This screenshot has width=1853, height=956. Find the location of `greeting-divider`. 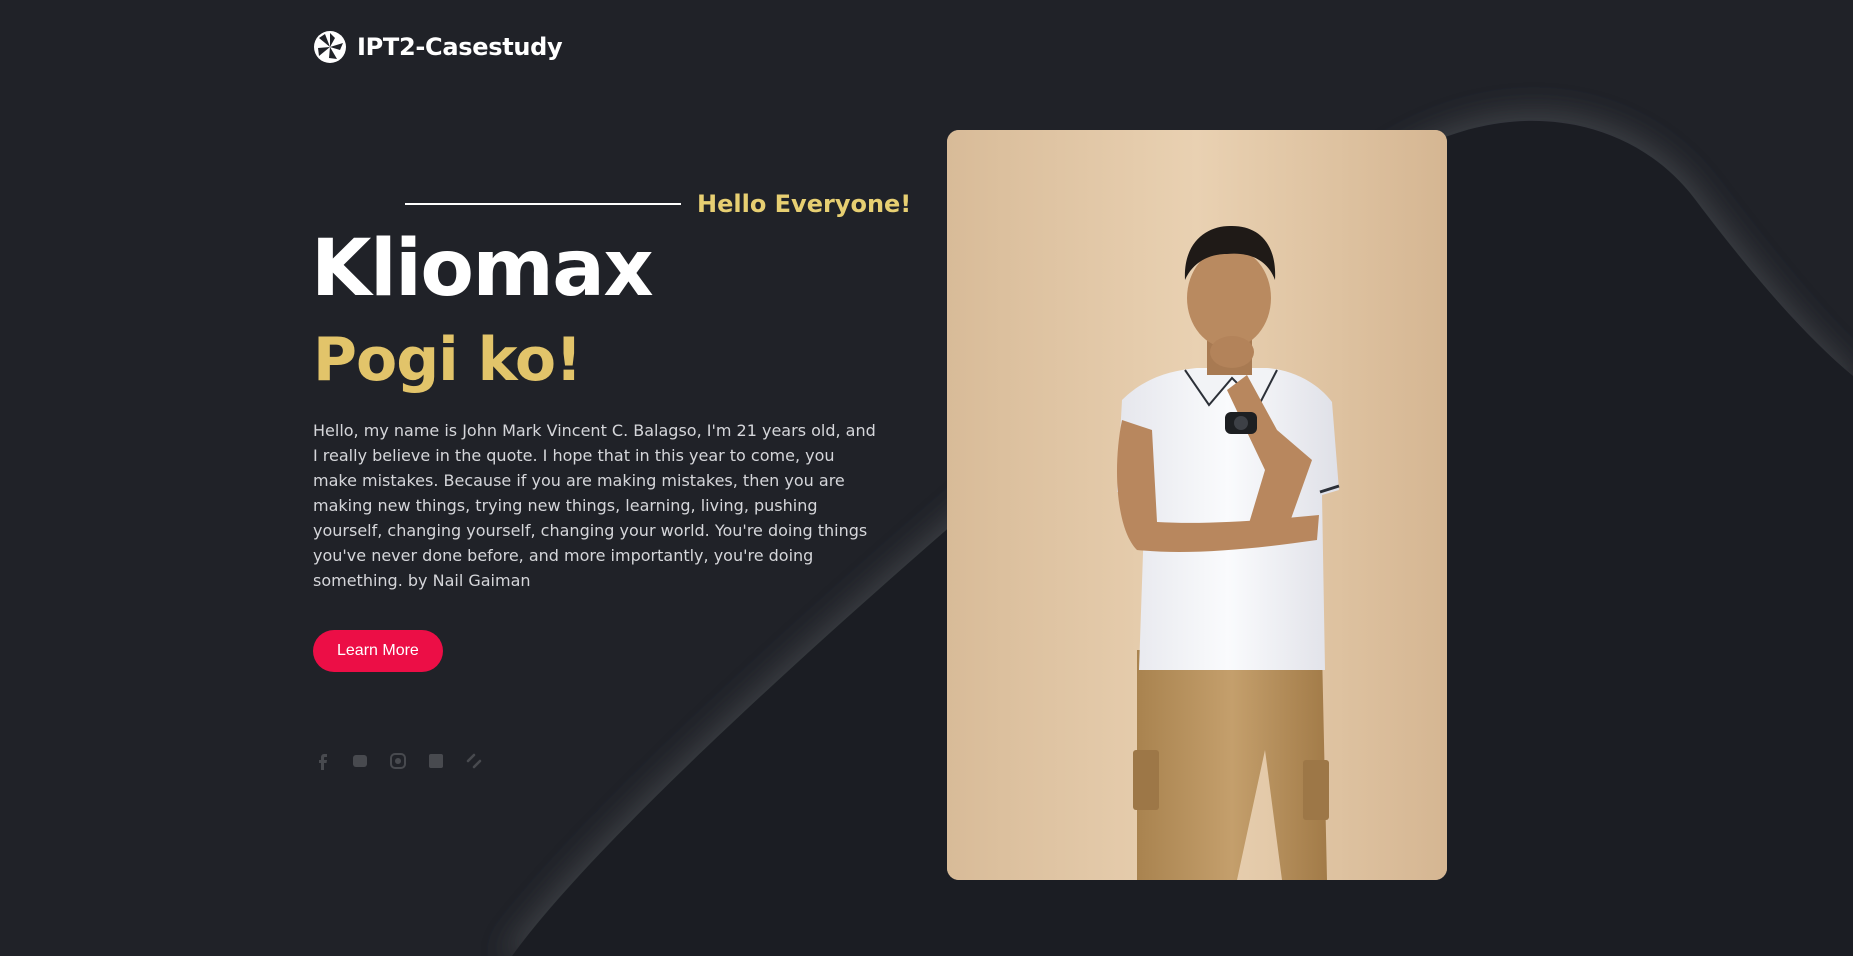

greeting-divider is located at coordinates (543, 204).